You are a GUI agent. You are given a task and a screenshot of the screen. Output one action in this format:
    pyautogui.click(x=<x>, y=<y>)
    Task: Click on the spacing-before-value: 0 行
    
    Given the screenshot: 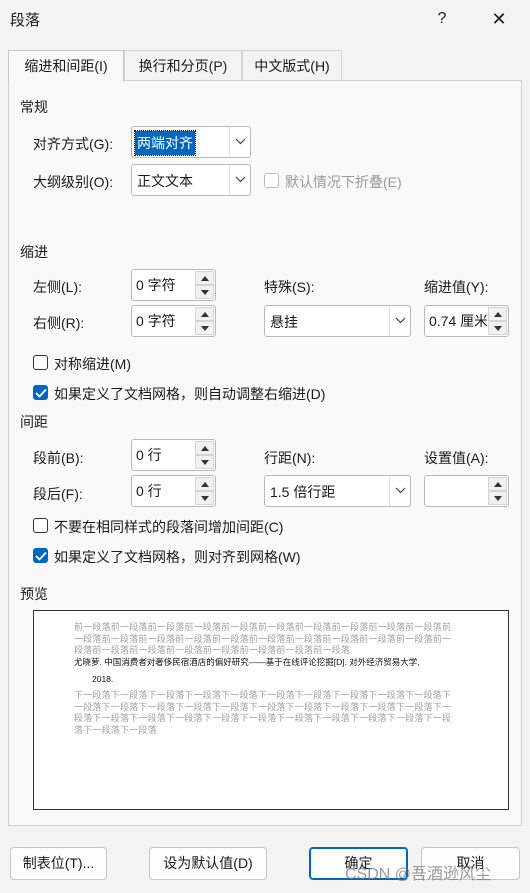 What is the action you would take?
    pyautogui.click(x=149, y=455)
    